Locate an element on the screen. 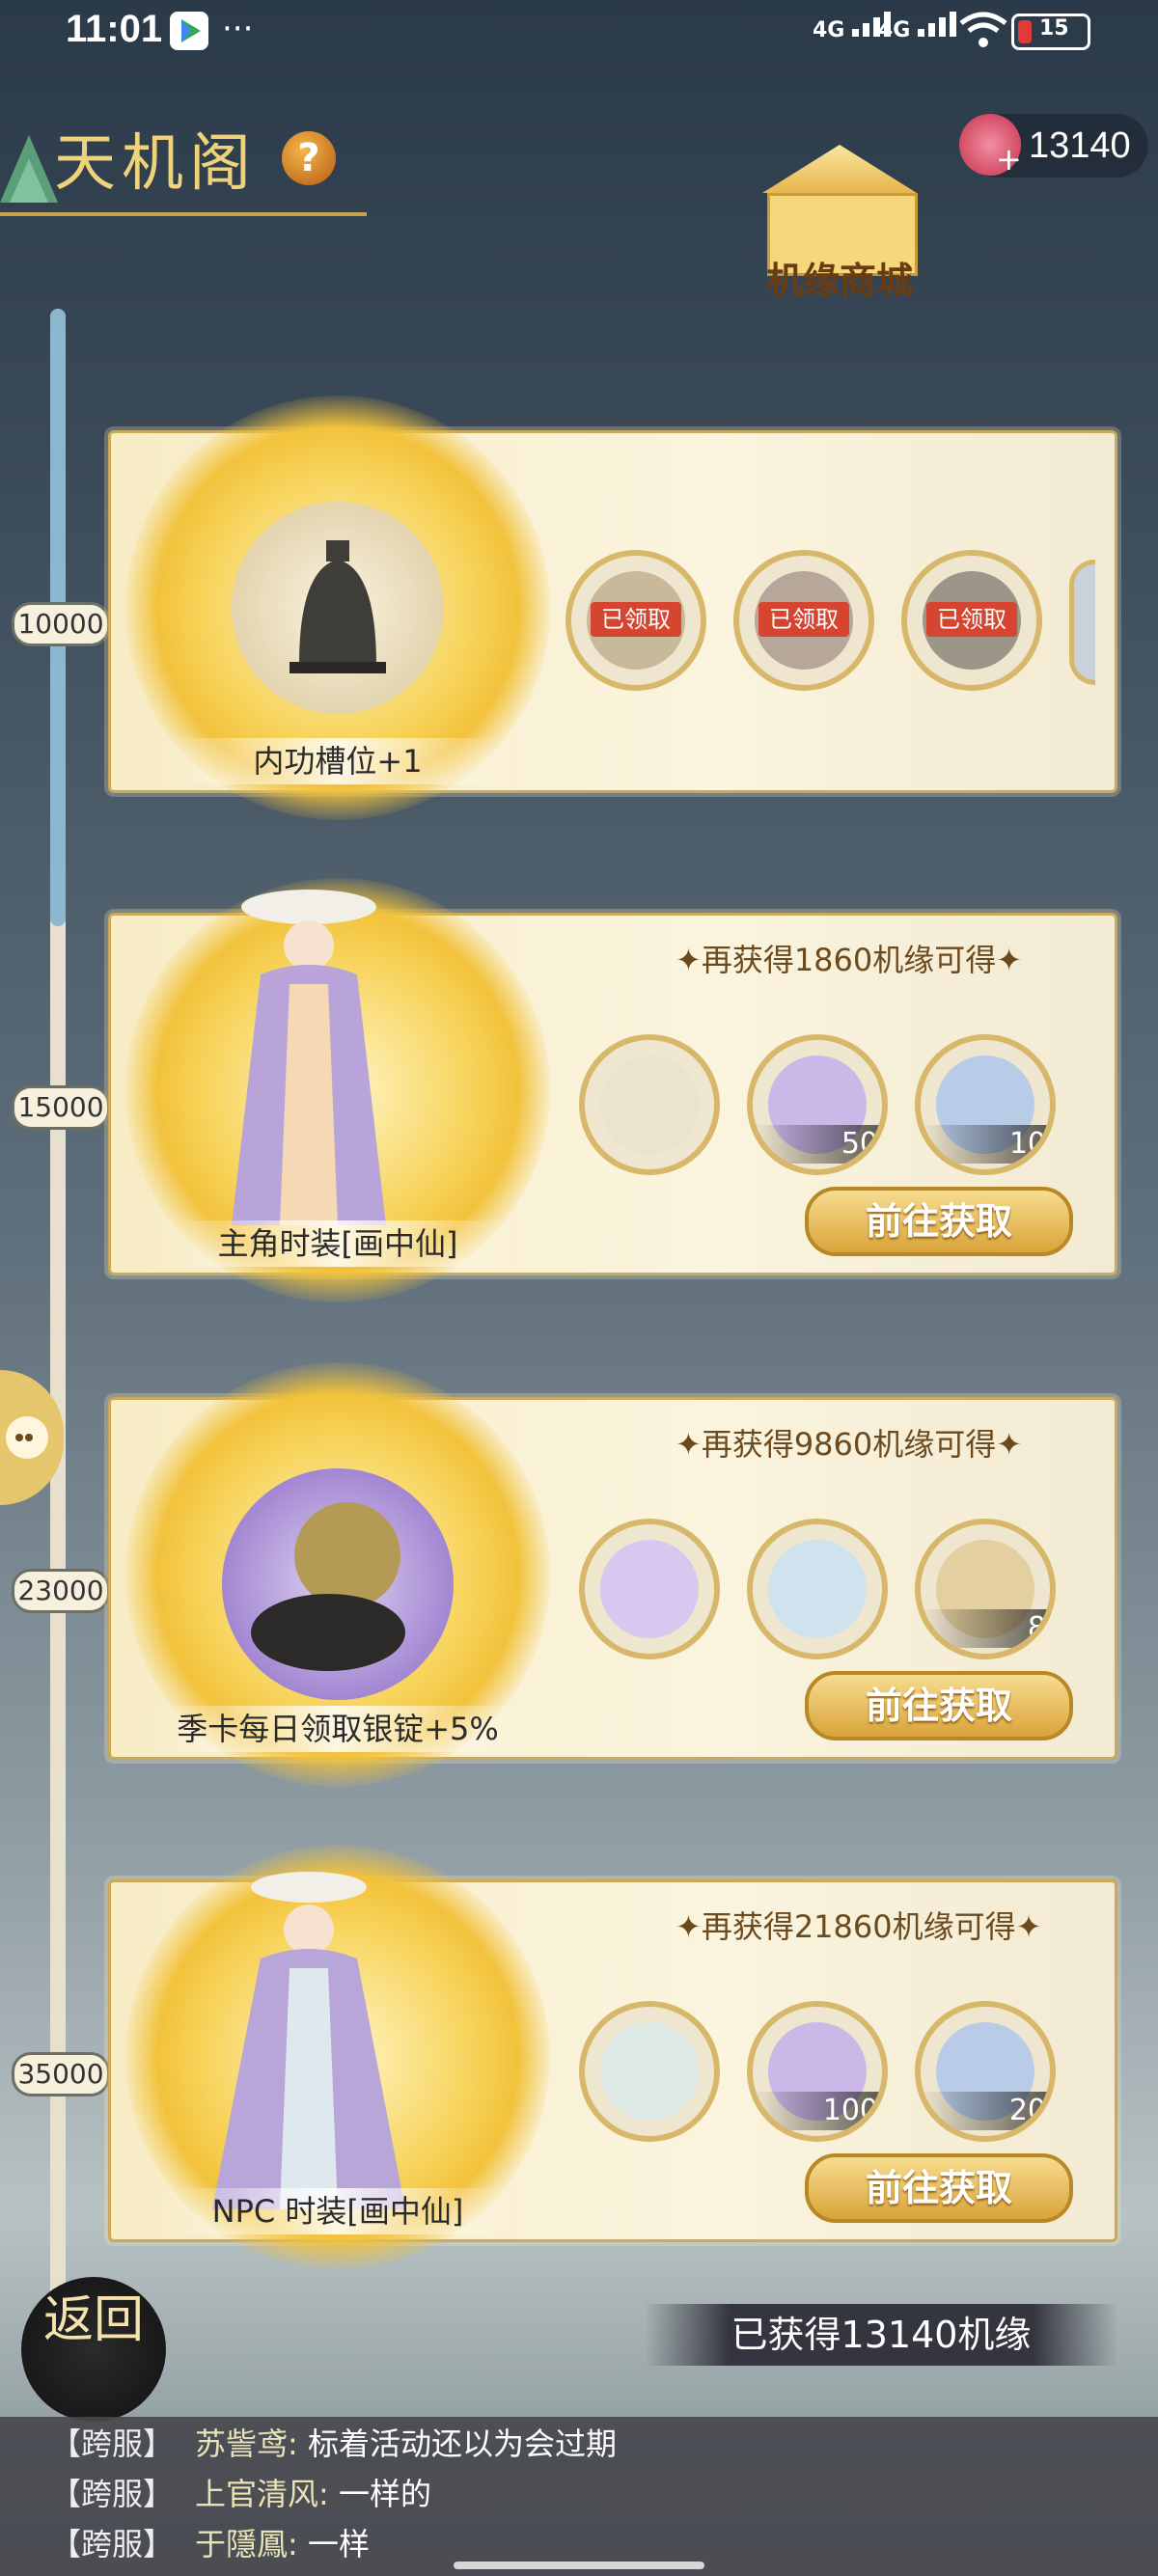  item-quantity: 10 is located at coordinates (985, 1144).